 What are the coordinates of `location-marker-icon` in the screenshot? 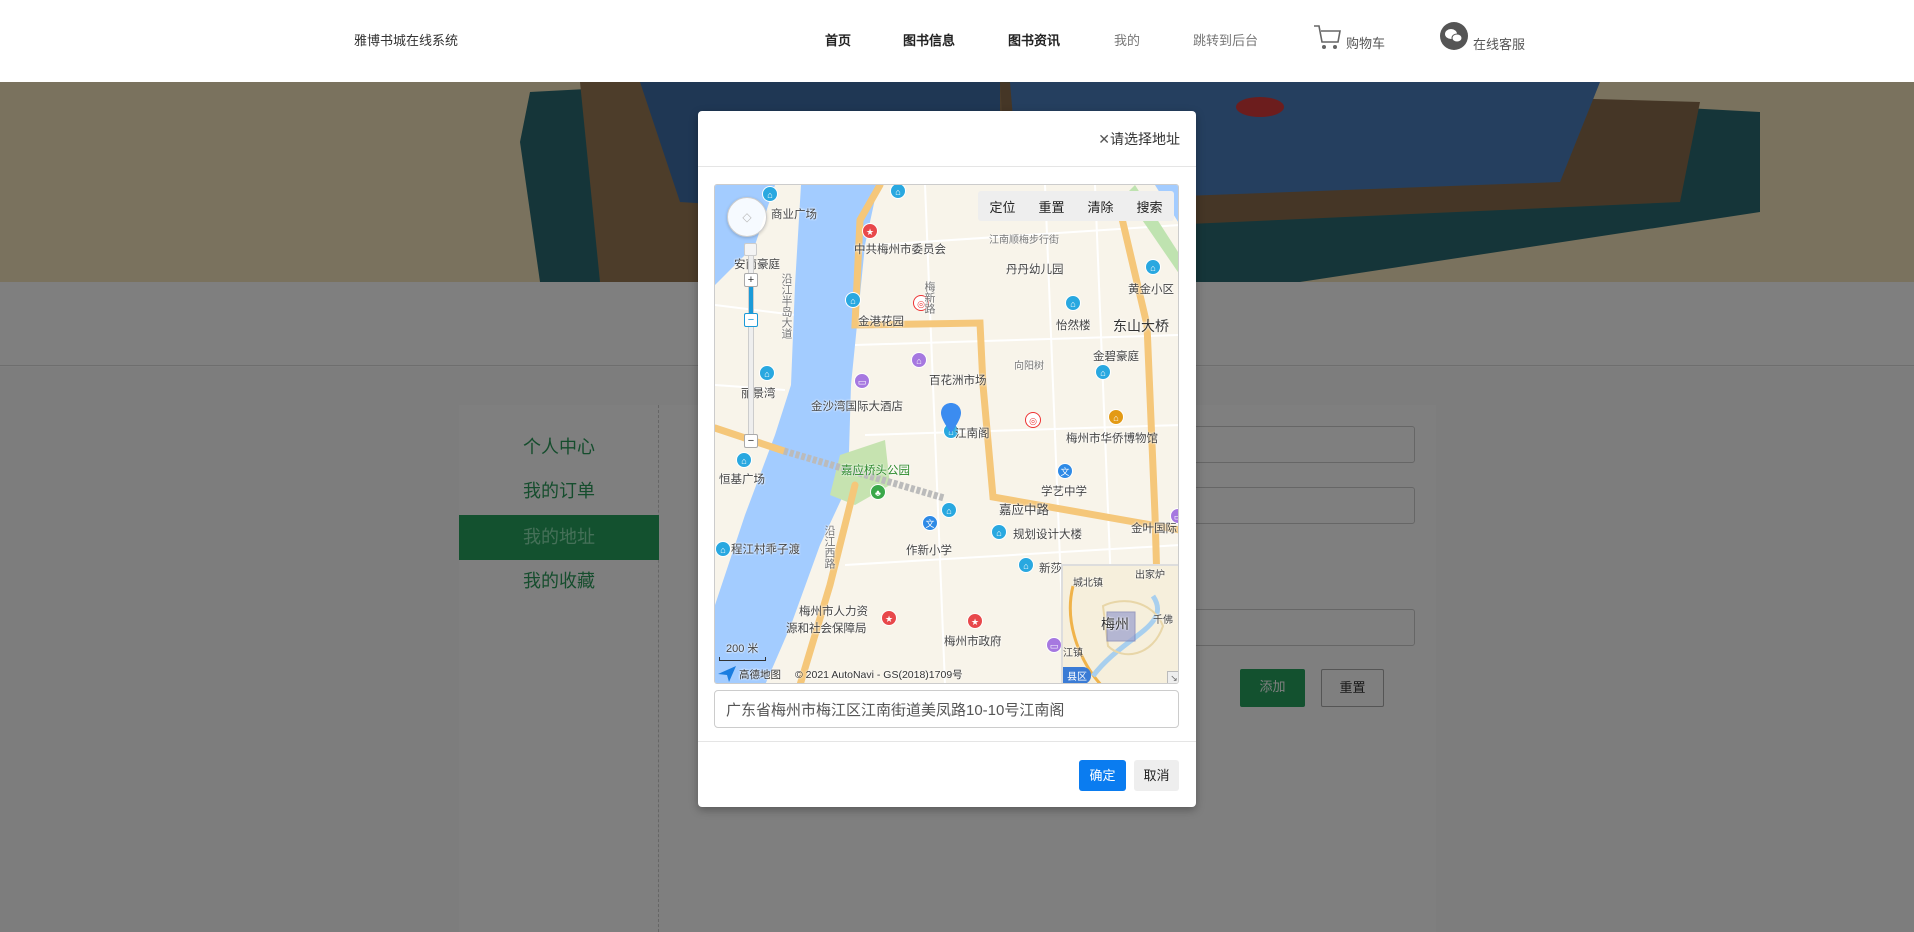 It's located at (951, 418).